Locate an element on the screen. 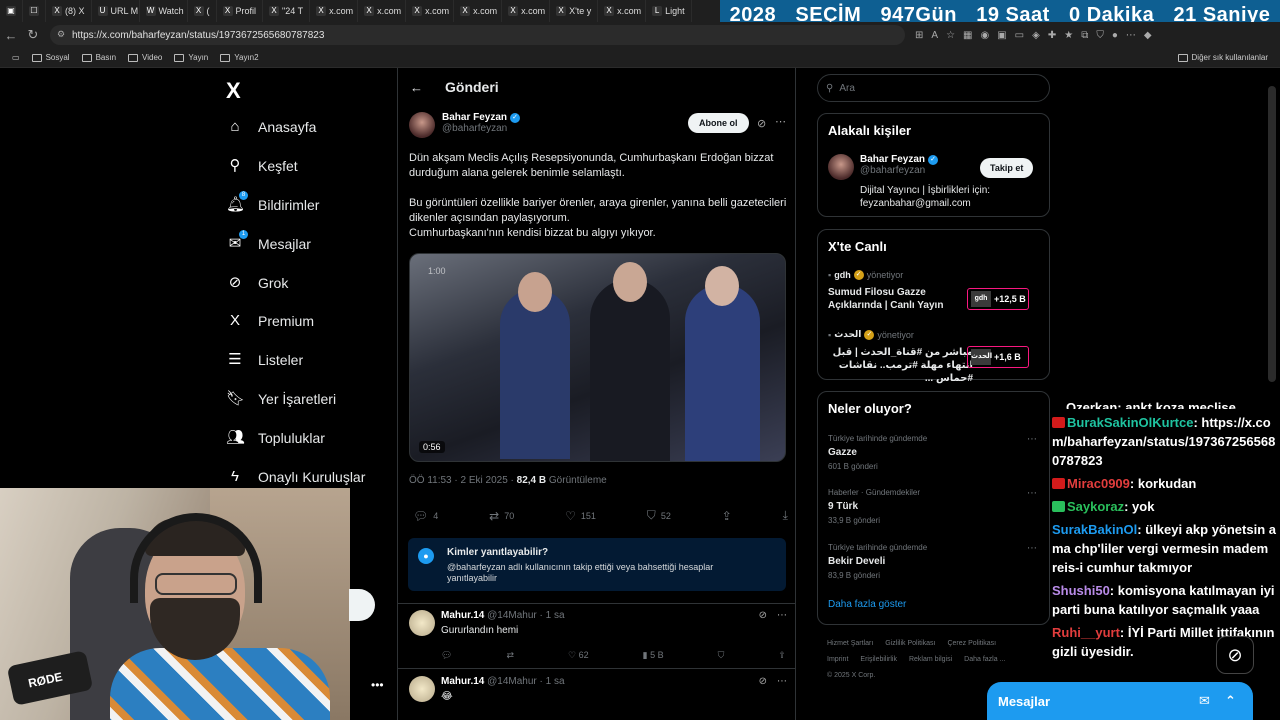 This screenshot has height=720, width=1280. browser-tab: X X'te y is located at coordinates (574, 11).